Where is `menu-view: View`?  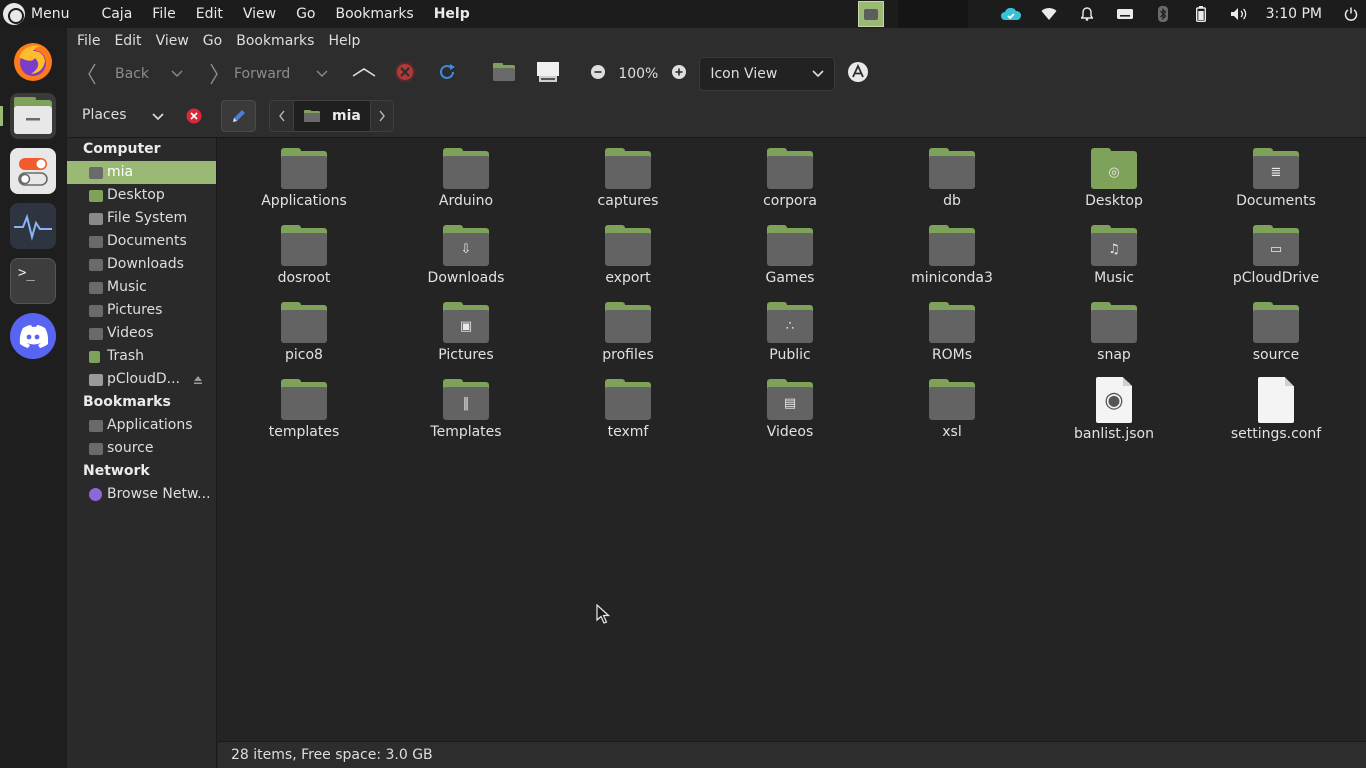
menu-view: View is located at coordinates (176, 41).